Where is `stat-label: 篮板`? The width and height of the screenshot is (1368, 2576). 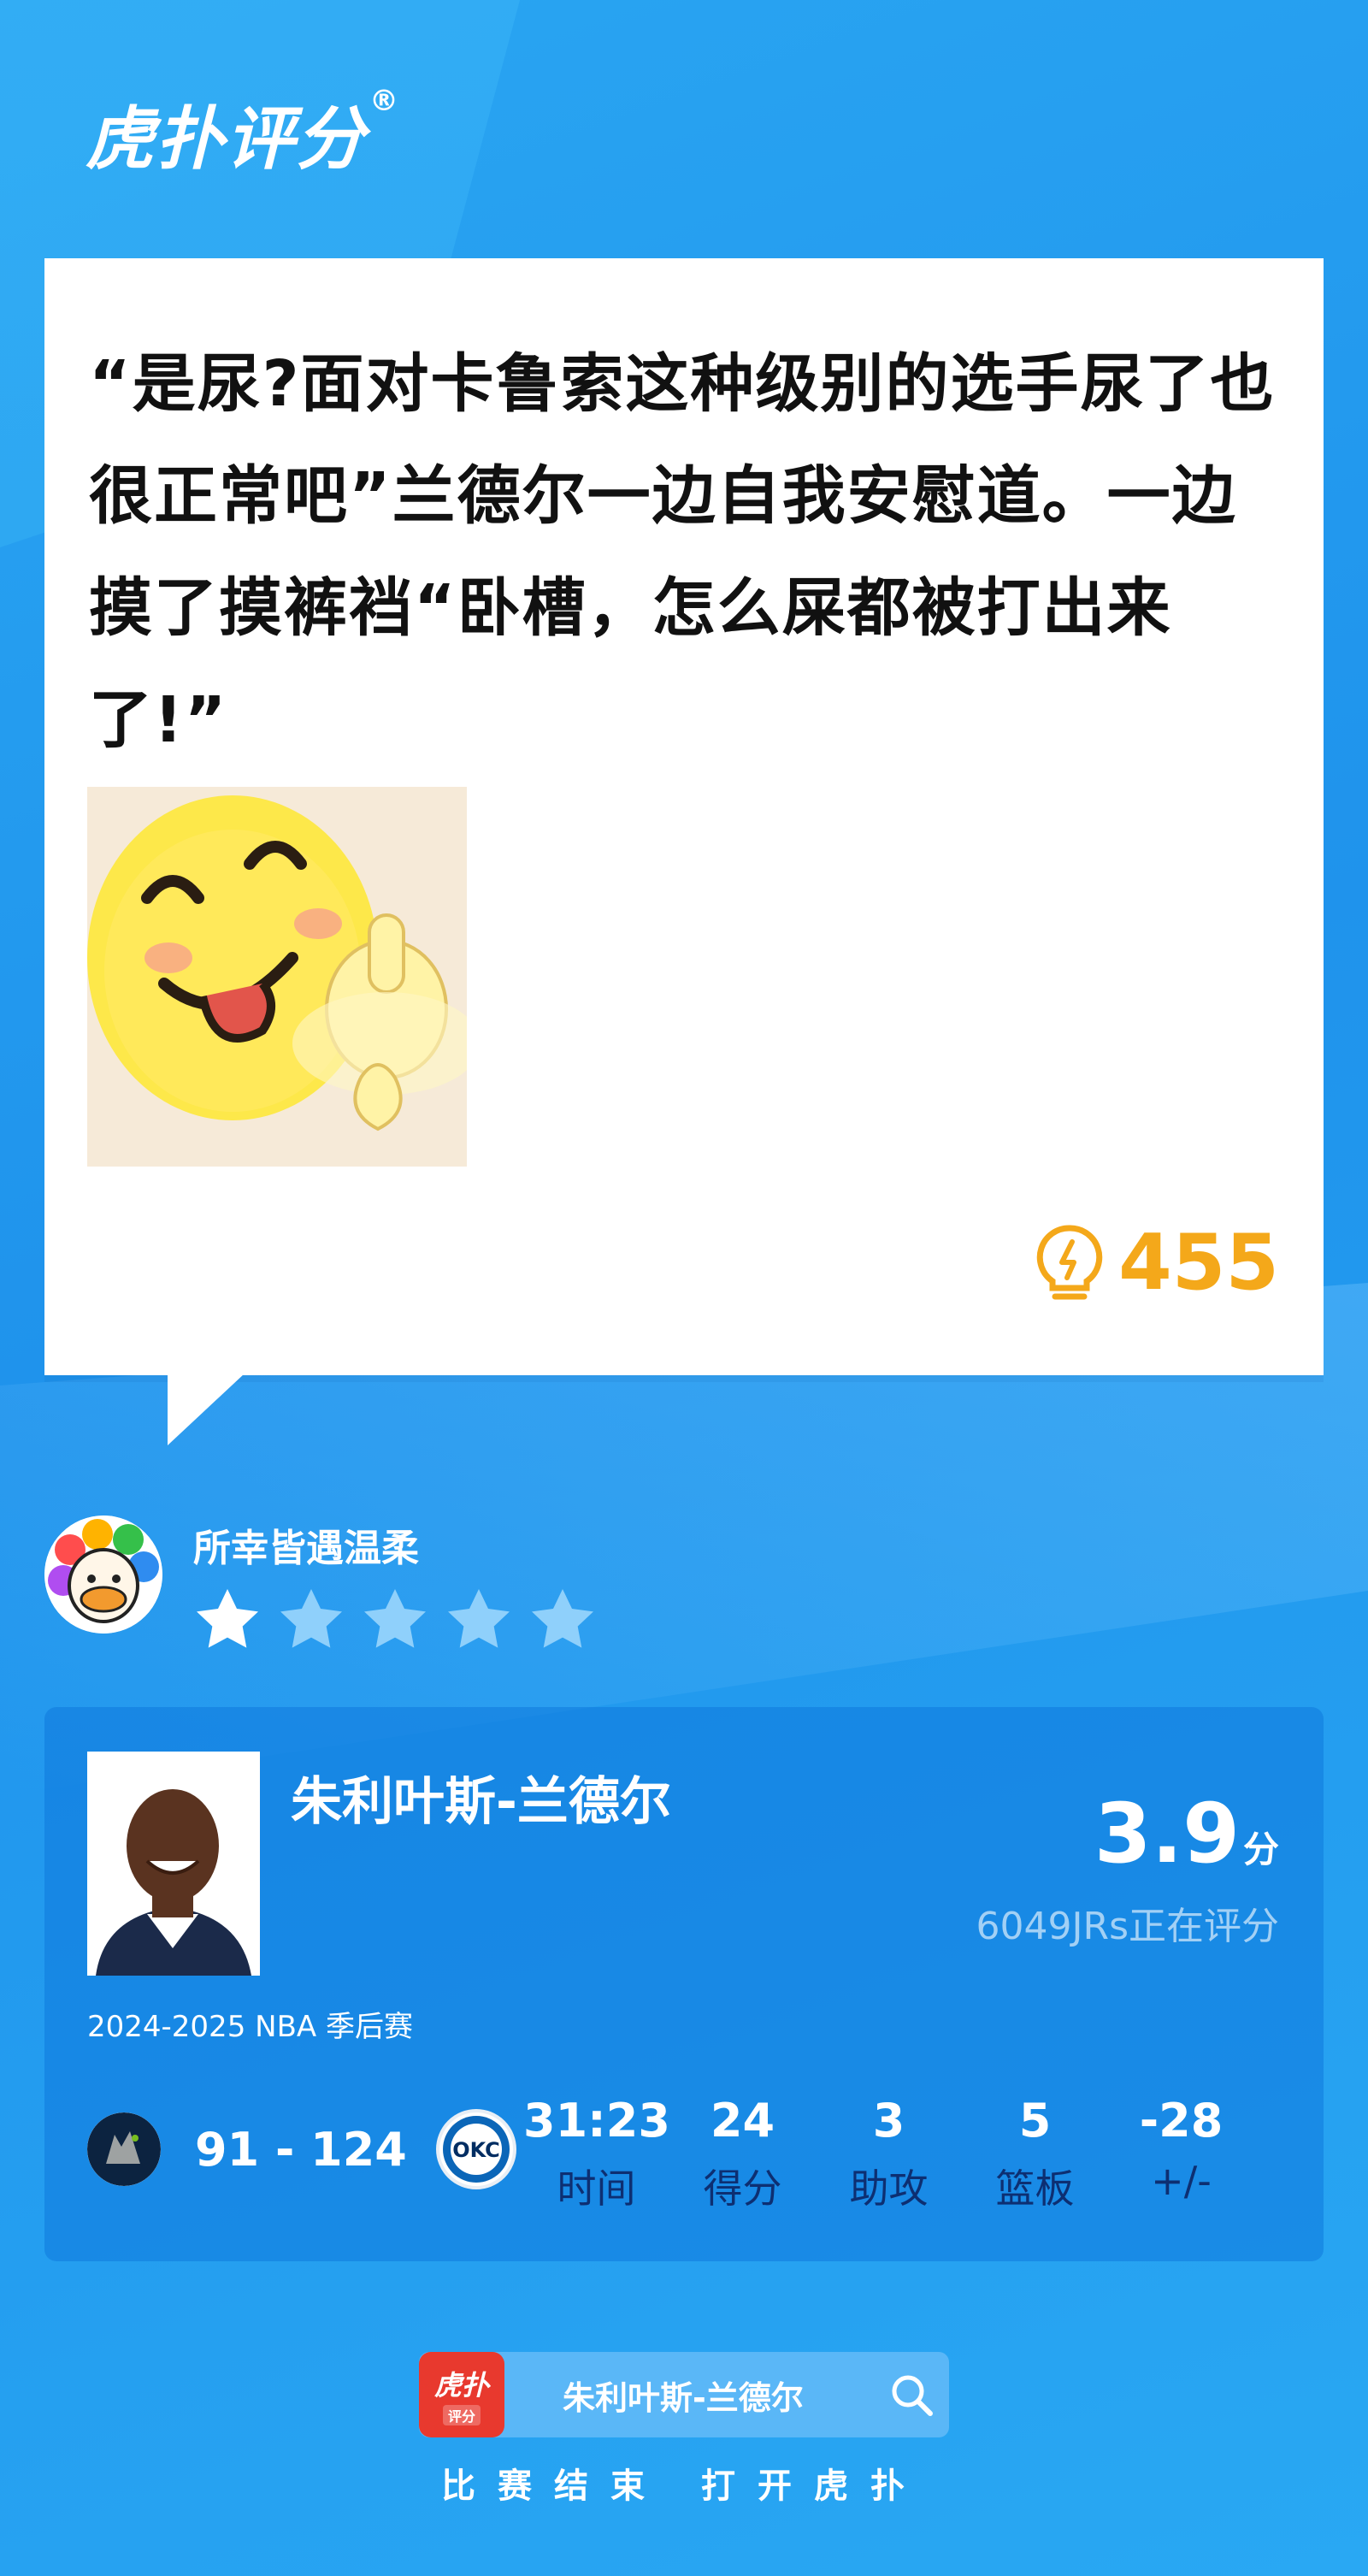
stat-label: 篮板 is located at coordinates (1035, 2188).